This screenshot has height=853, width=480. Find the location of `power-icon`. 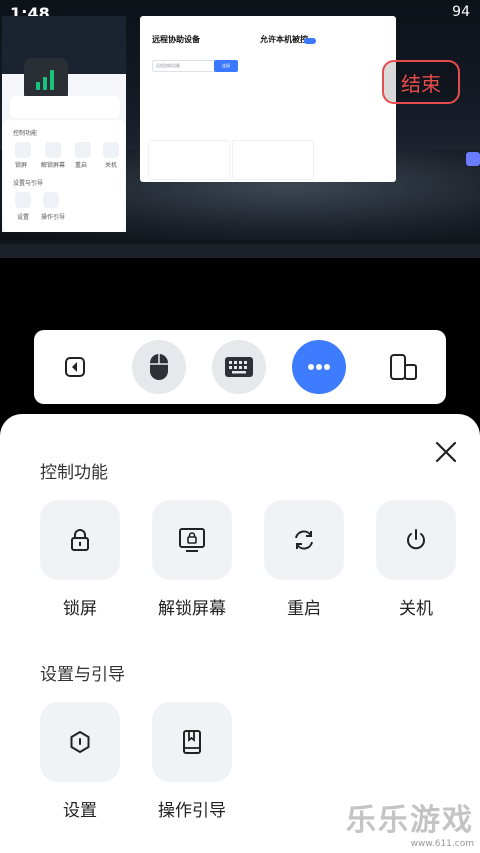

power-icon is located at coordinates (416, 539).